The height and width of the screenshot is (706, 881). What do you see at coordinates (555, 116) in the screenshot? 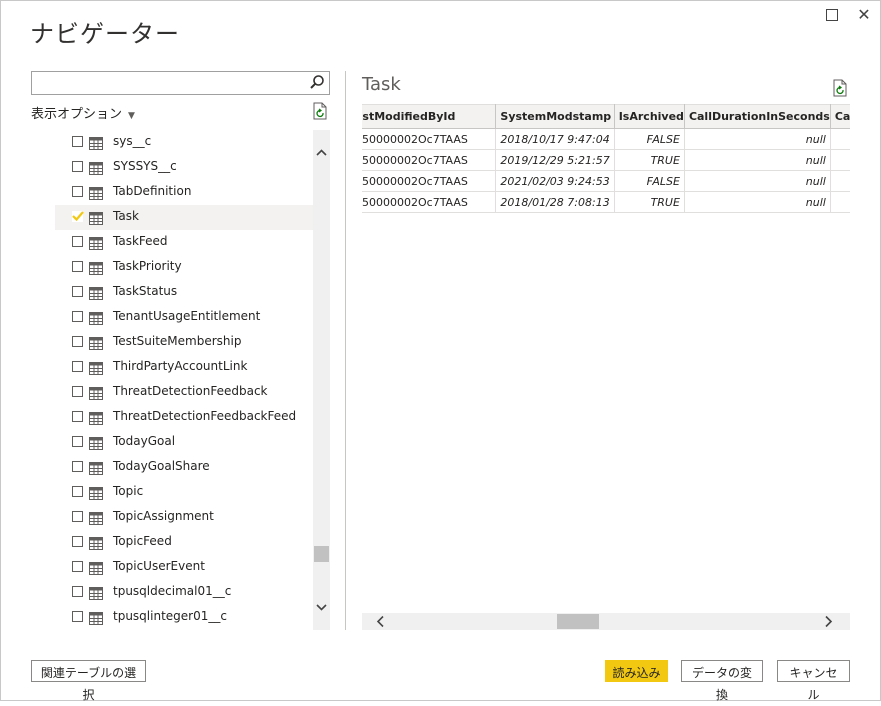
I see `column-header: SystemModstamp` at bounding box center [555, 116].